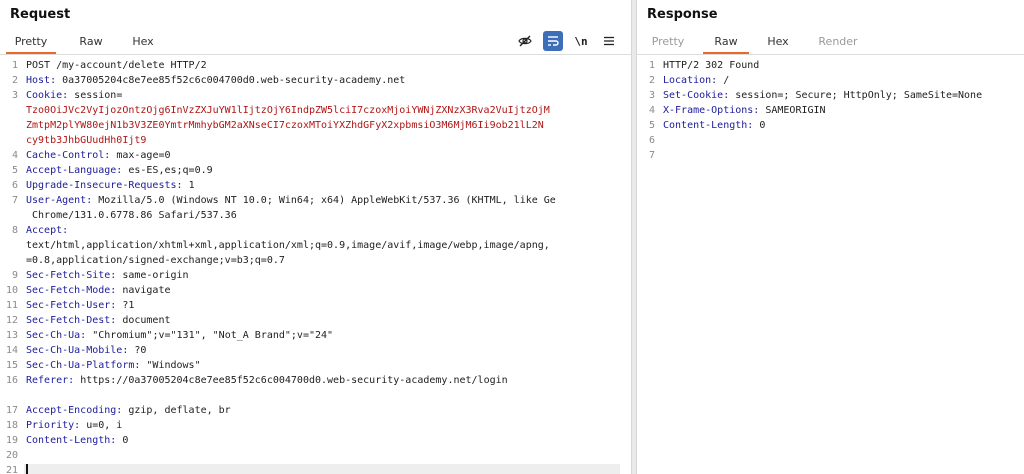 This screenshot has height=474, width=1024. I want to click on code-line: 14 Sec-Ch-Ua-Mobile: ?0, so click(315, 351).